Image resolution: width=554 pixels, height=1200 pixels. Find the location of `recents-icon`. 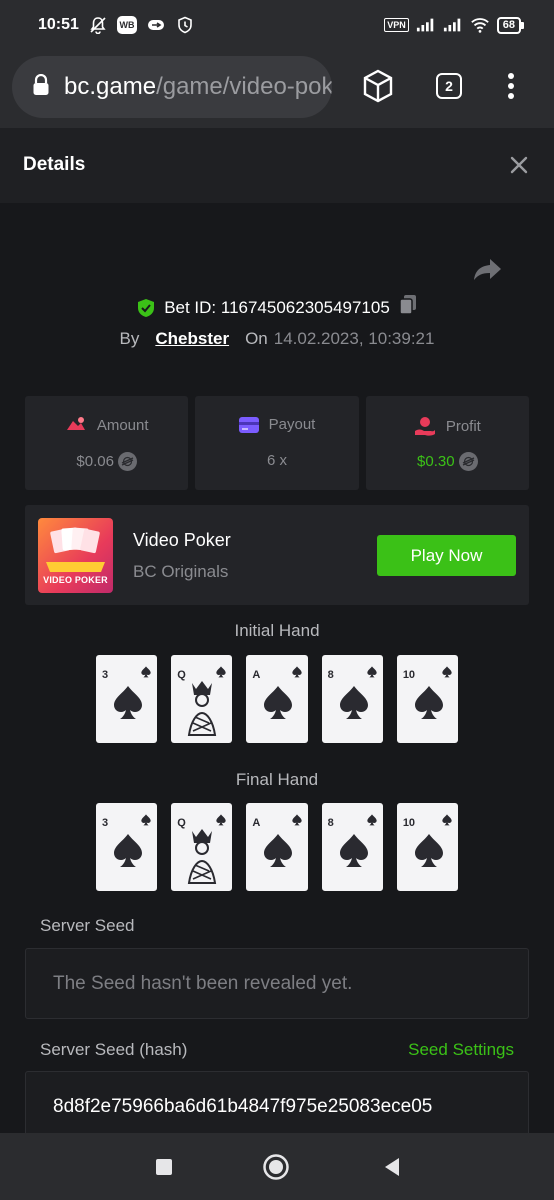

recents-icon is located at coordinates (164, 1167).